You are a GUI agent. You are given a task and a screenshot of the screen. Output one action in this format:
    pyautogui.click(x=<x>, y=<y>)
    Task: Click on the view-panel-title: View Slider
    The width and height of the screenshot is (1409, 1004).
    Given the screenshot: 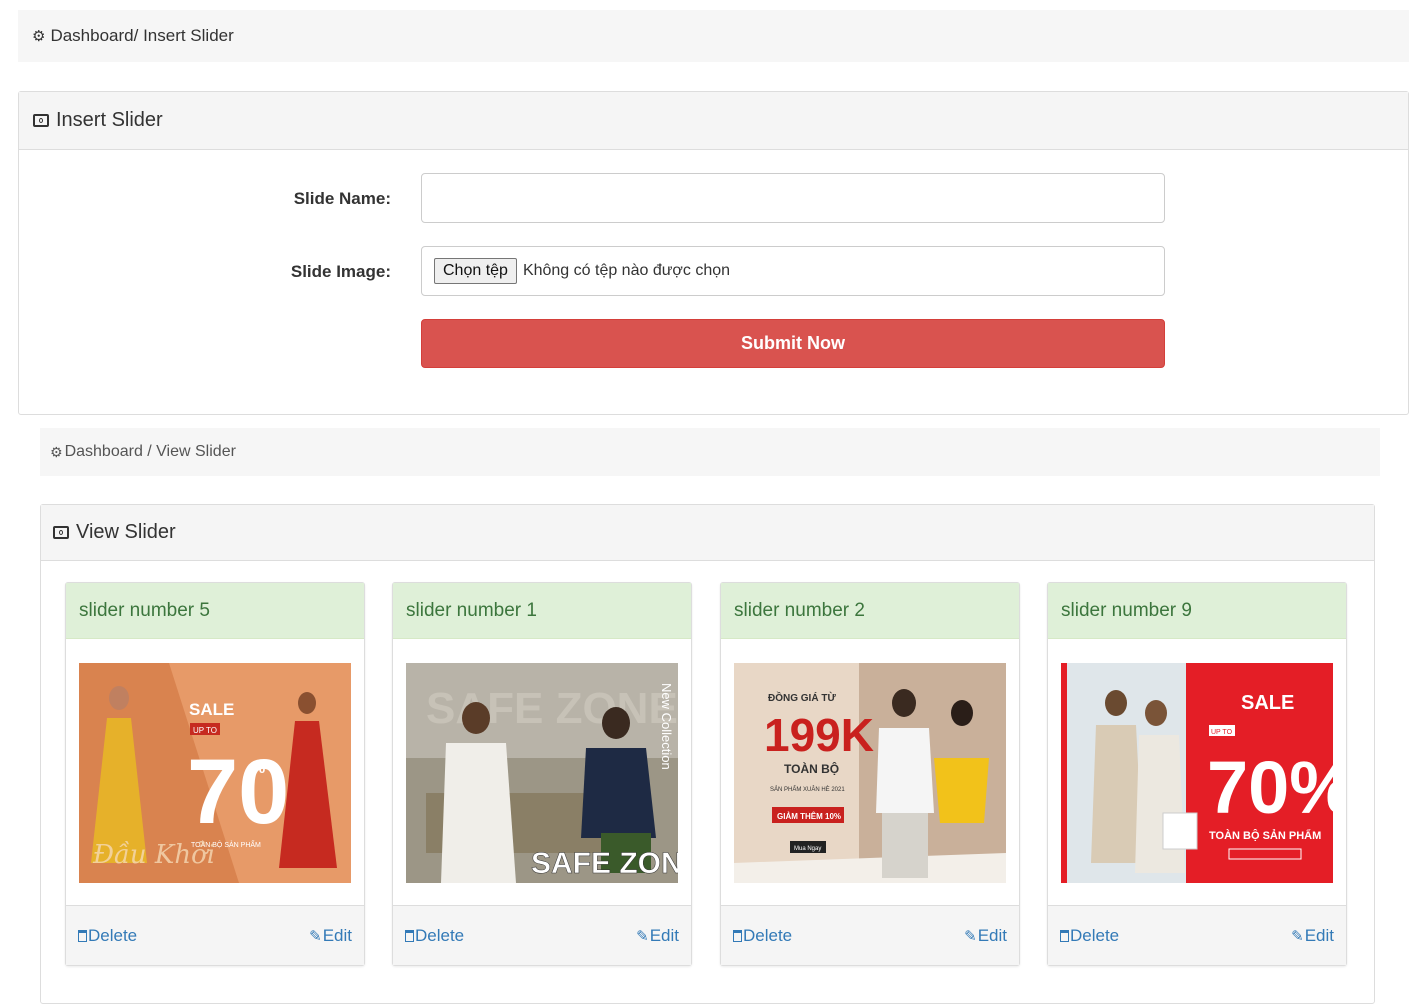 What is the action you would take?
    pyautogui.click(x=126, y=532)
    